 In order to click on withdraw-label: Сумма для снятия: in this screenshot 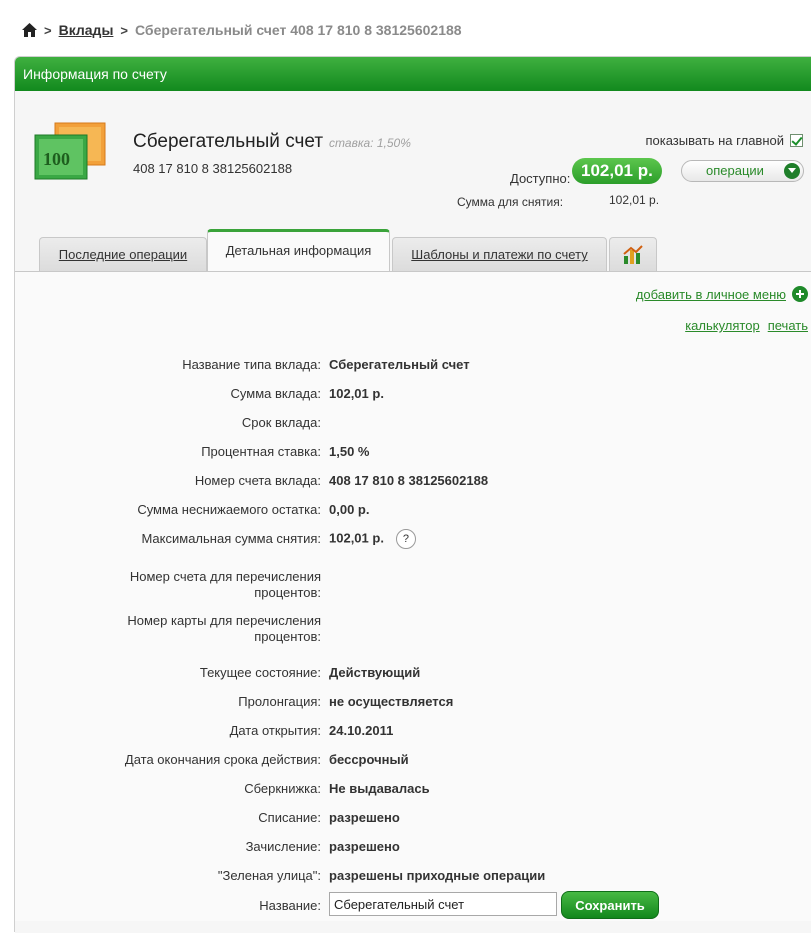, I will do `click(510, 202)`.